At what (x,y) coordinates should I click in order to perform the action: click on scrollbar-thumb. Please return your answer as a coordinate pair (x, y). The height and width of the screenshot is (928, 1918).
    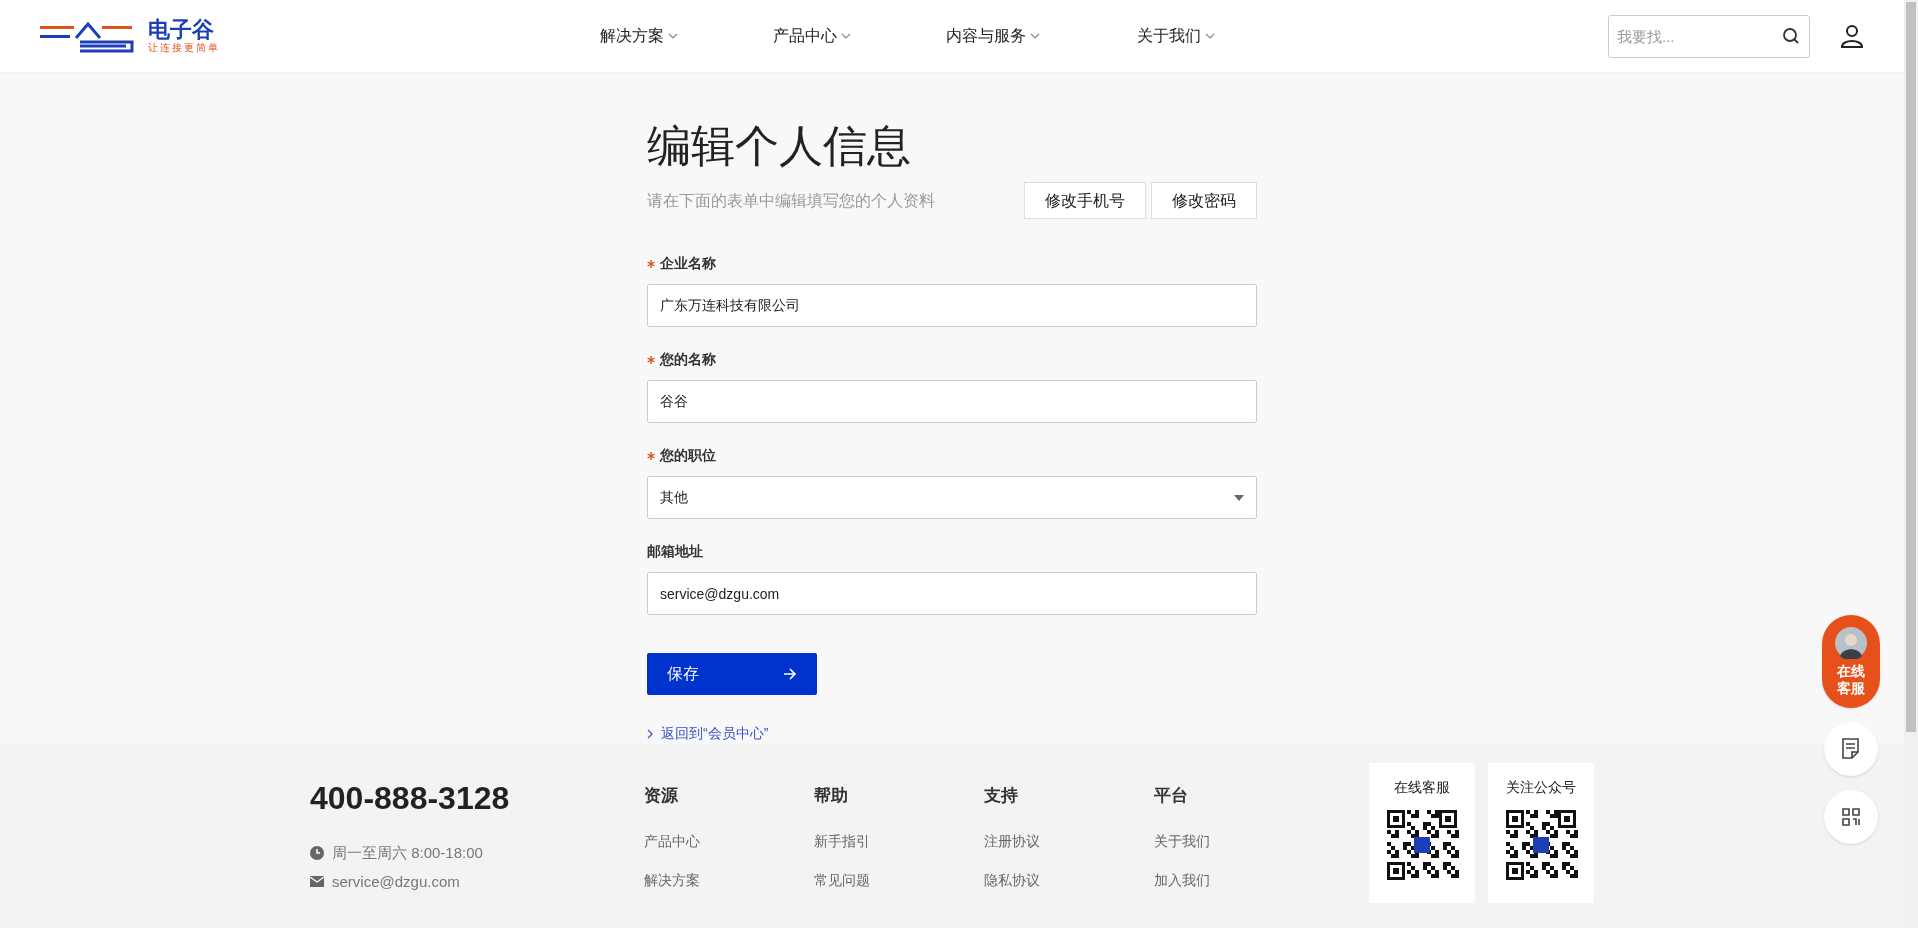
    Looking at the image, I should click on (1911, 367).